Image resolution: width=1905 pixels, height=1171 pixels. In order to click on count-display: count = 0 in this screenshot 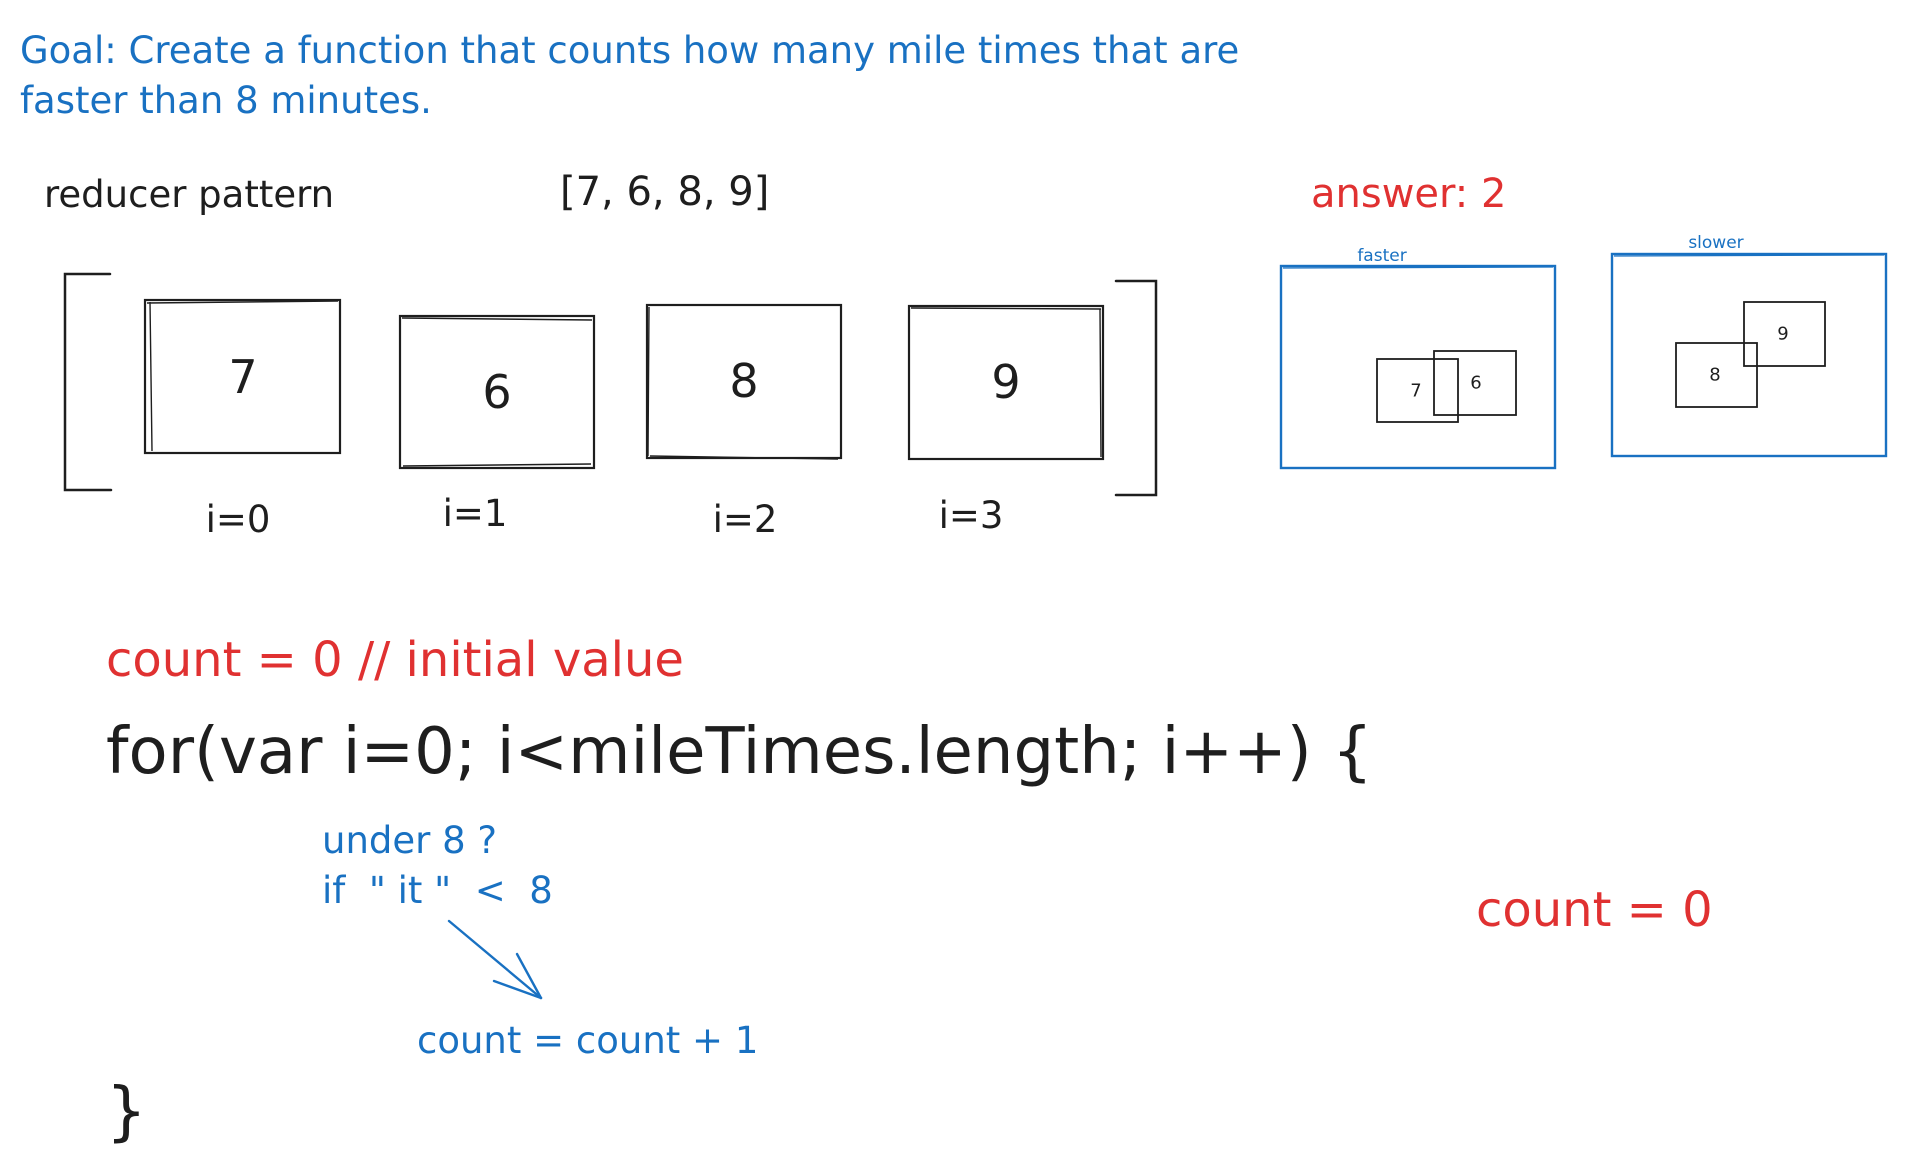, I will do `click(1594, 910)`.